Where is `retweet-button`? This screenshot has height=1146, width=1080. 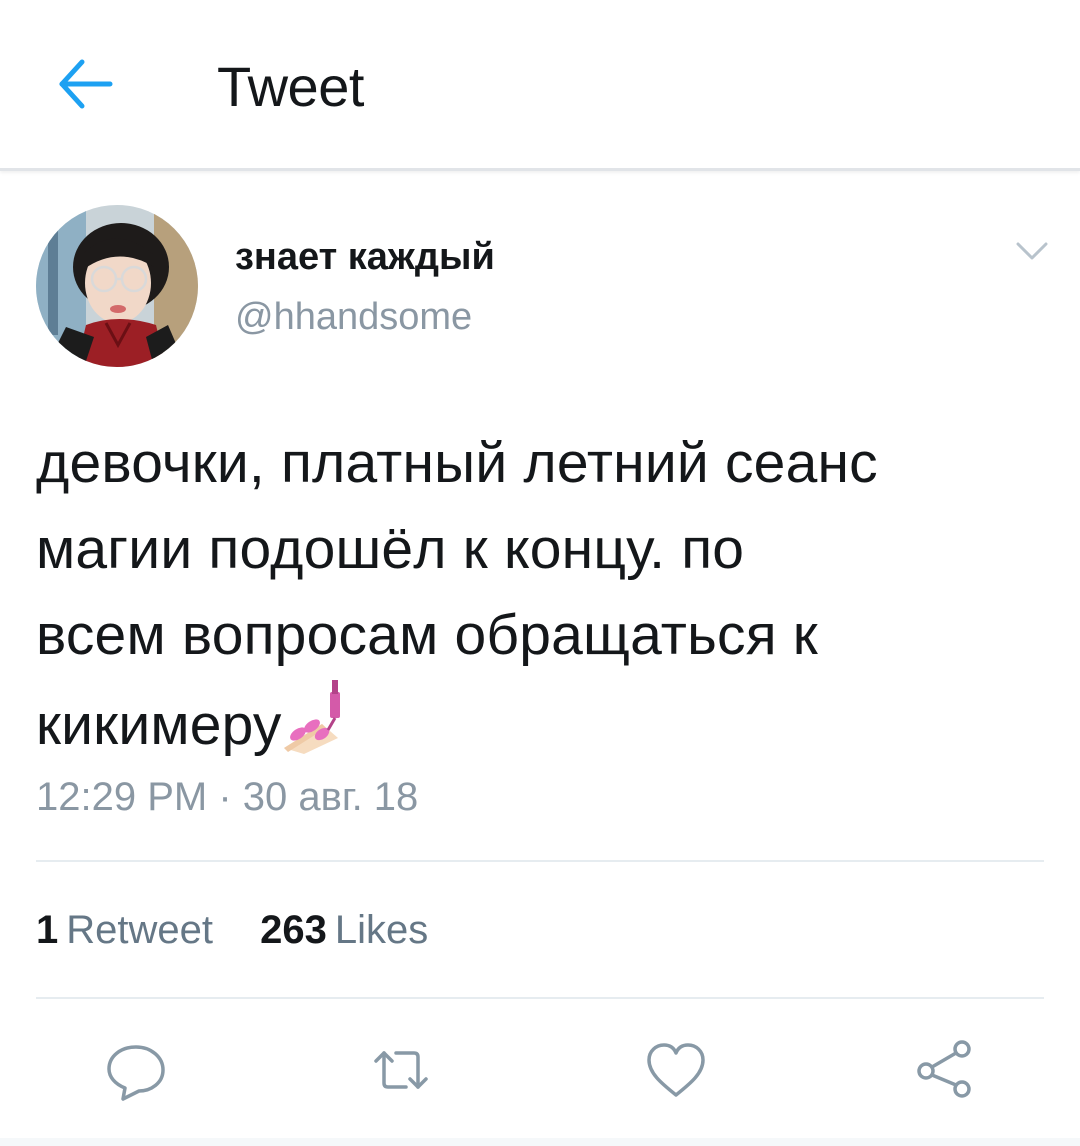 retweet-button is located at coordinates (401, 1070).